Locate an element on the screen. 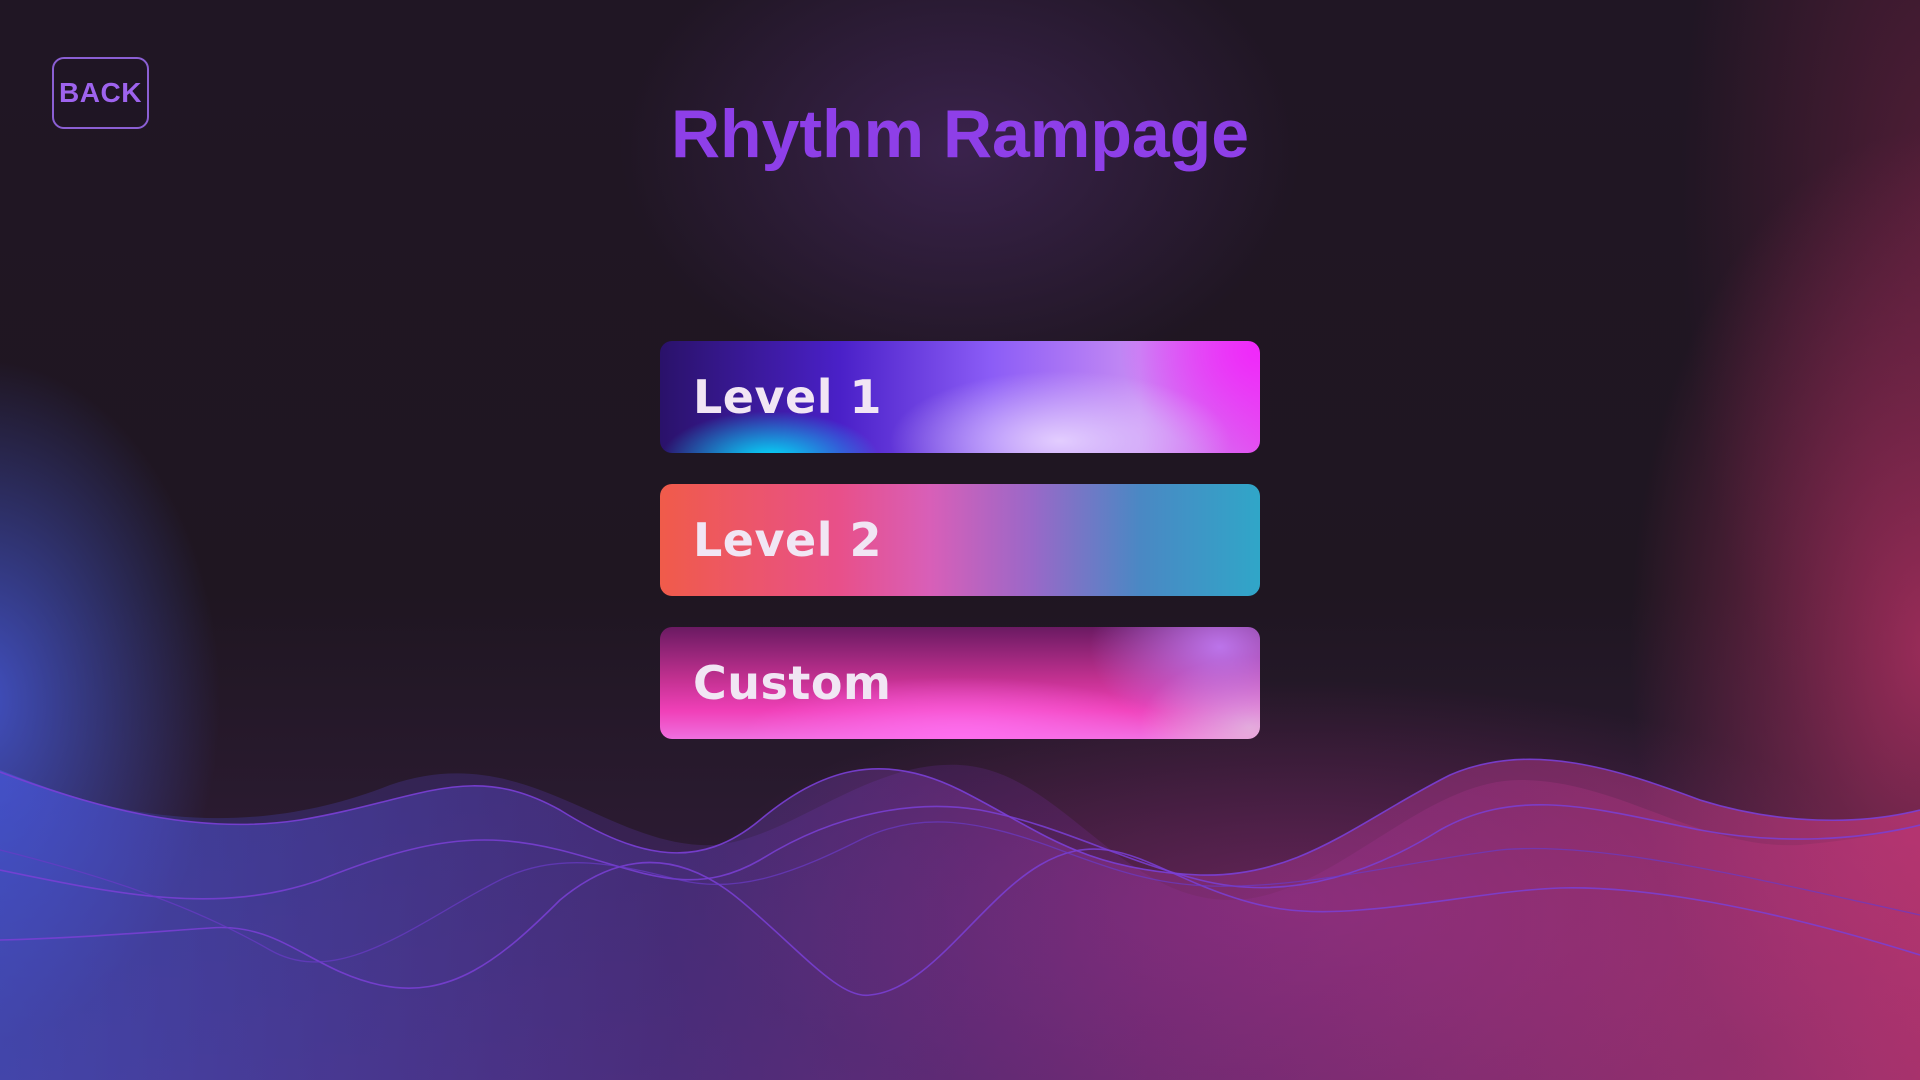  level-1-button: Level 1 is located at coordinates (960, 397).